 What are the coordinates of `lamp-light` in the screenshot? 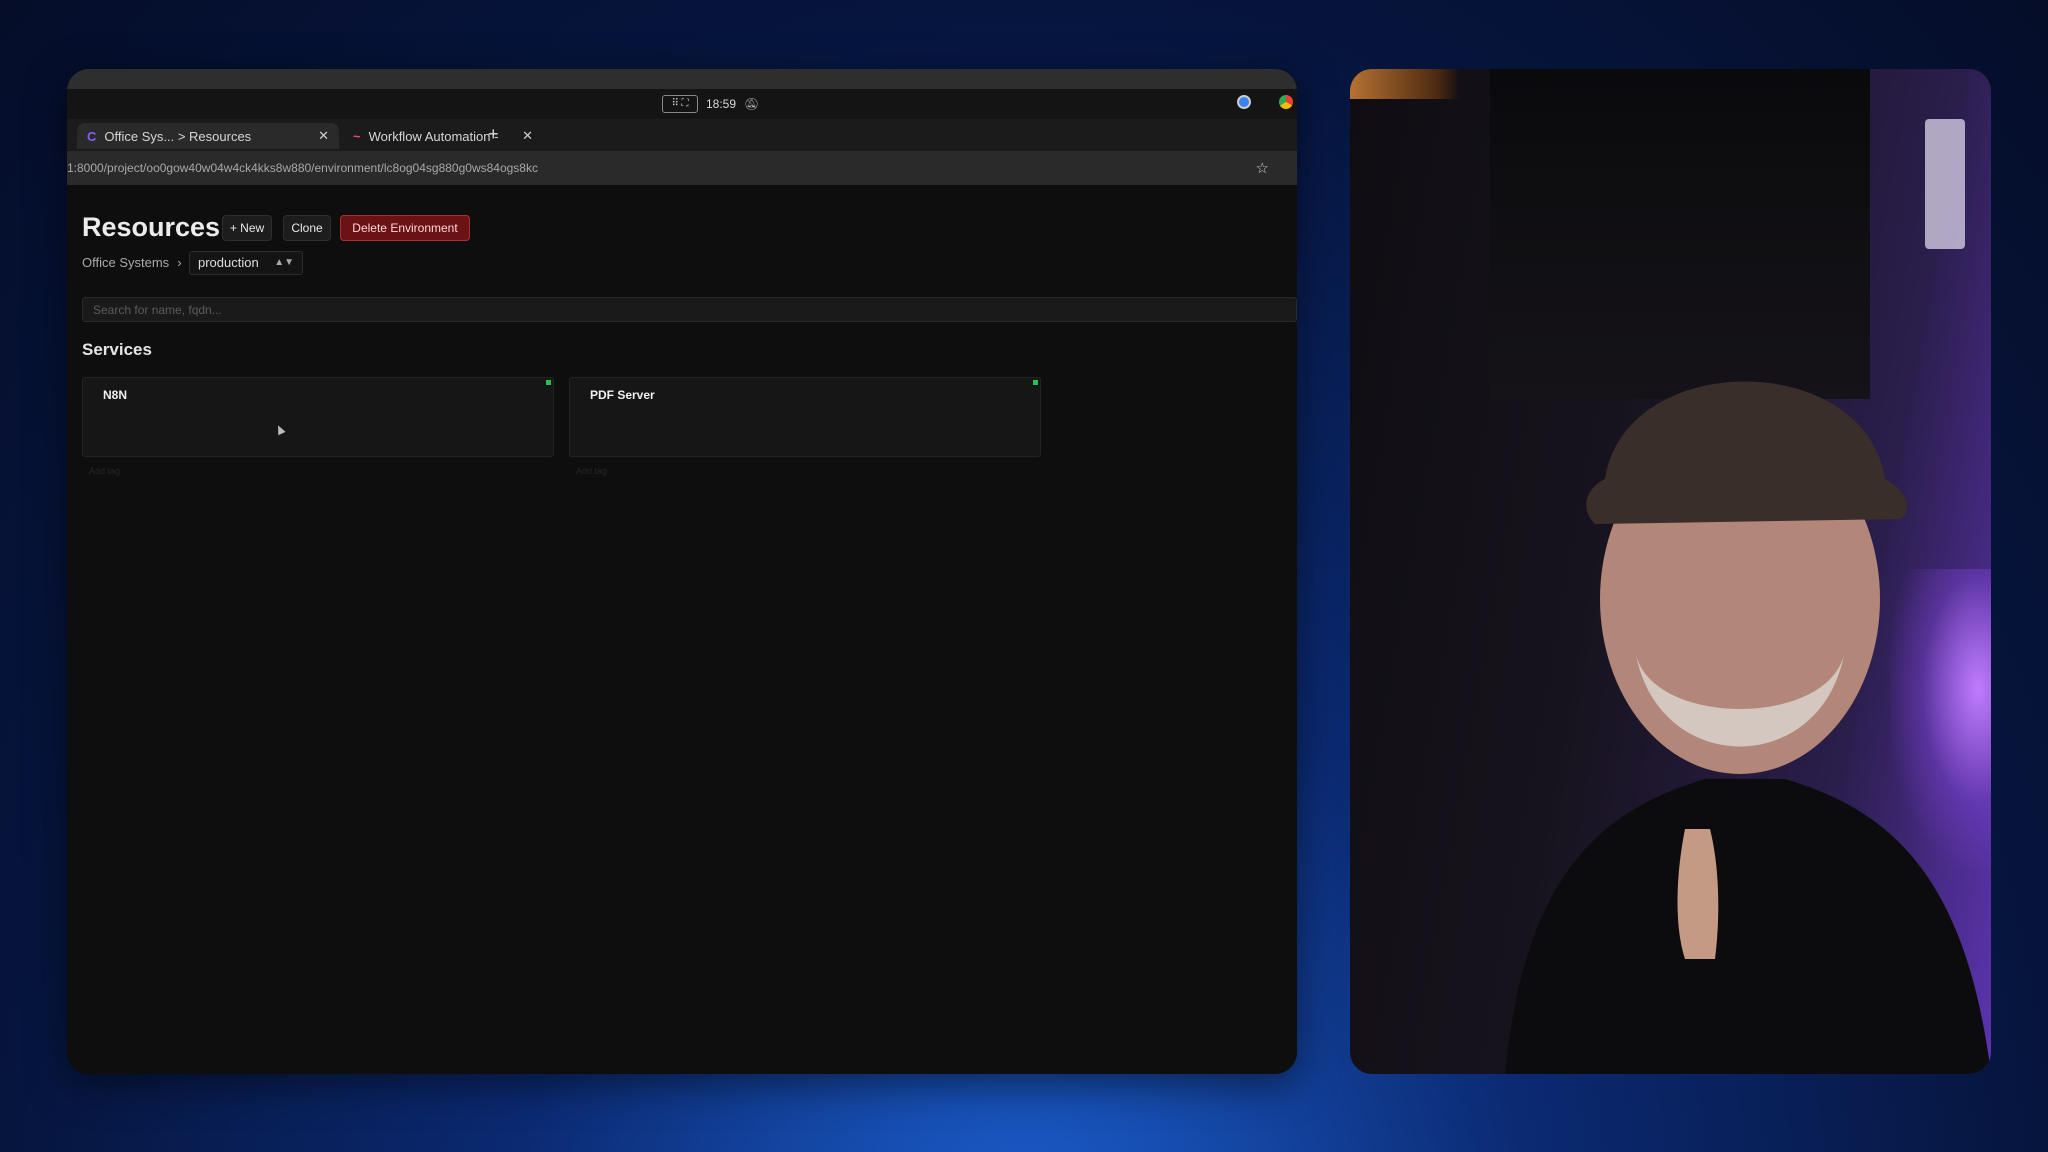 It's located at (1405, 84).